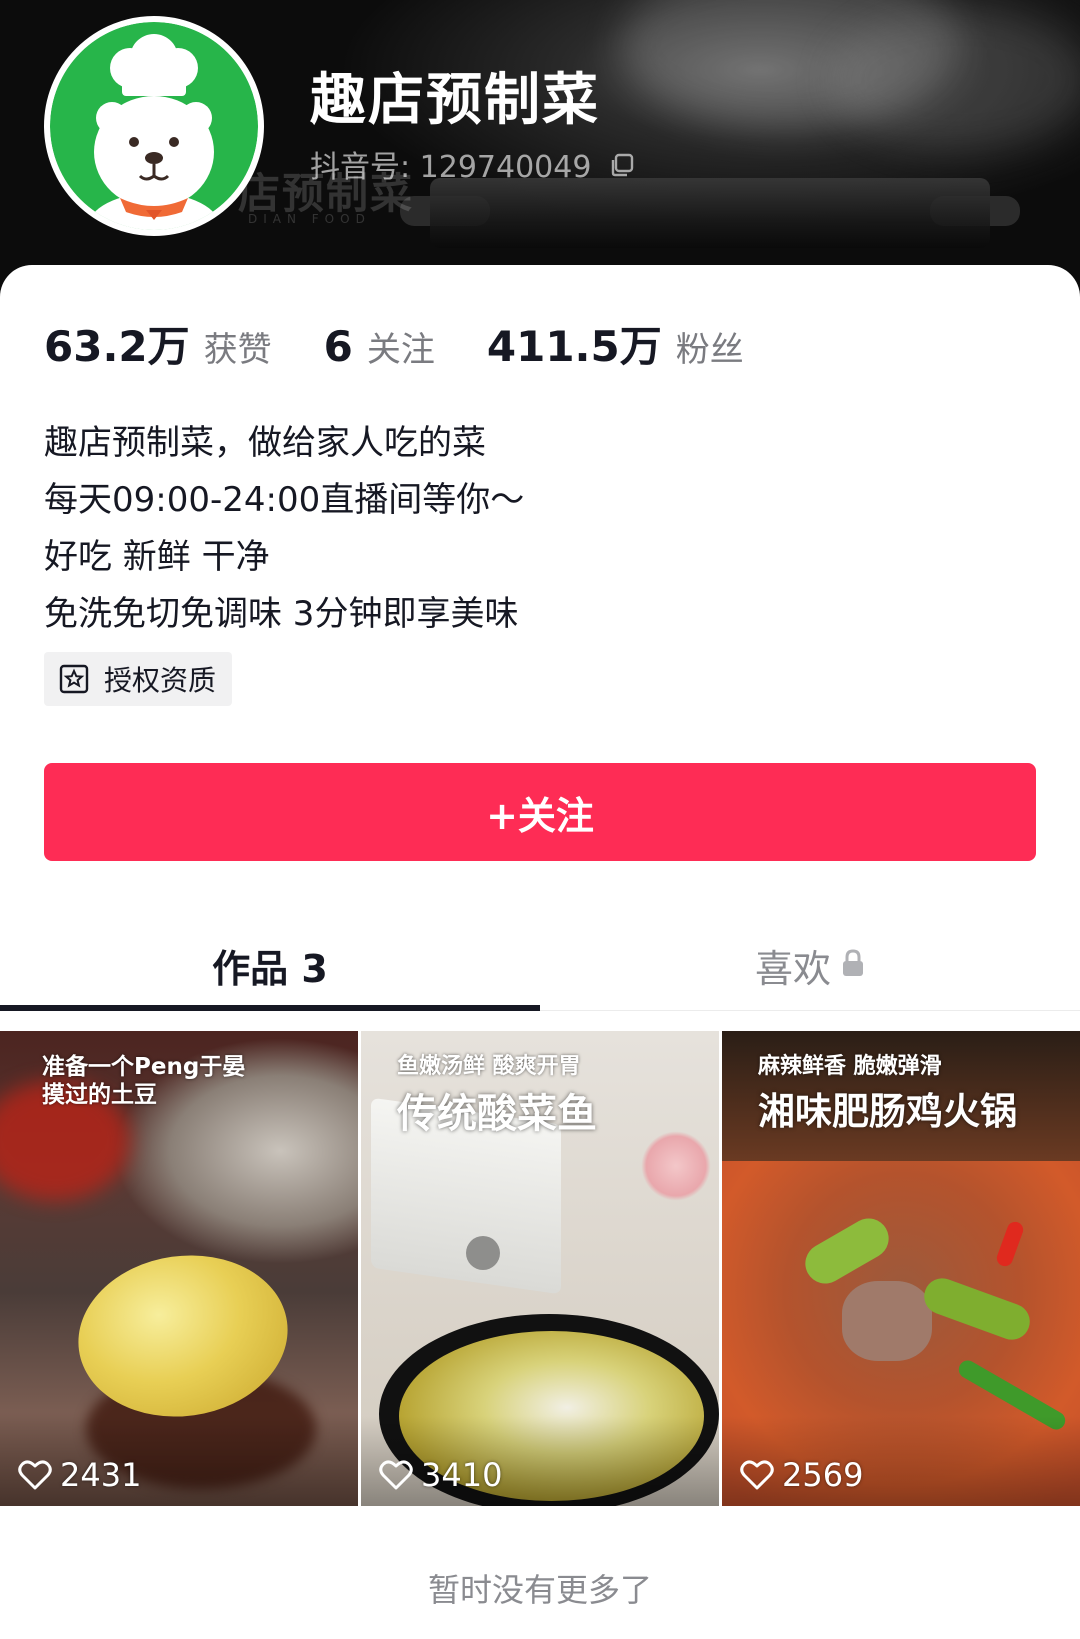  I want to click on banner-watermark-sub: DIAN FOOD, so click(309, 219).